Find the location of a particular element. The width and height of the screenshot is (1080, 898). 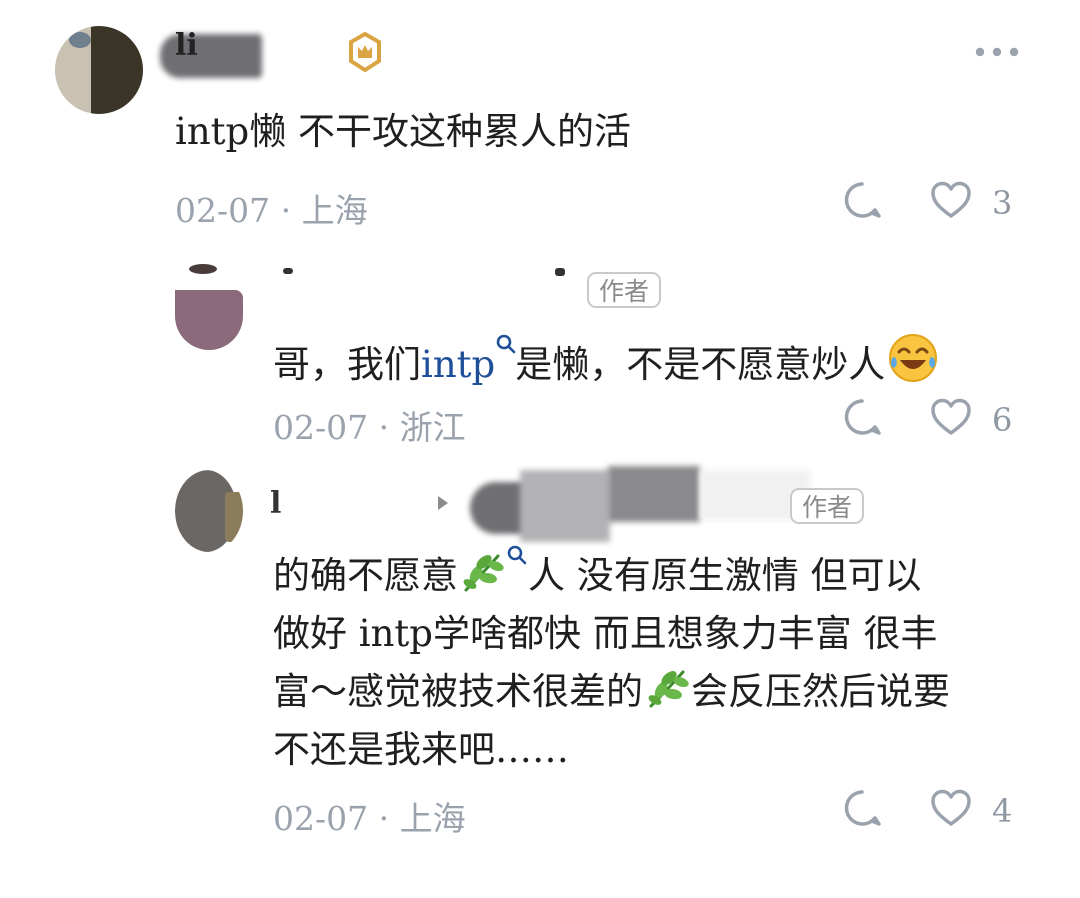

comment-line-3: 富～感觉被技术很差的 会反压然后说要 is located at coordinates (653, 692).